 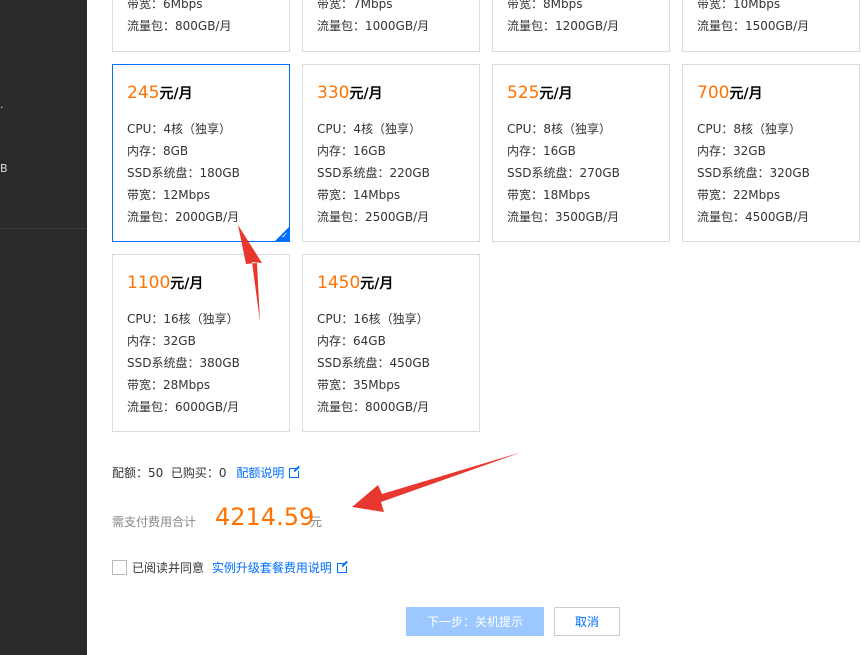 What do you see at coordinates (169, 385) in the screenshot?
I see `bandwidth-spec: 带宽：28Mbps` at bounding box center [169, 385].